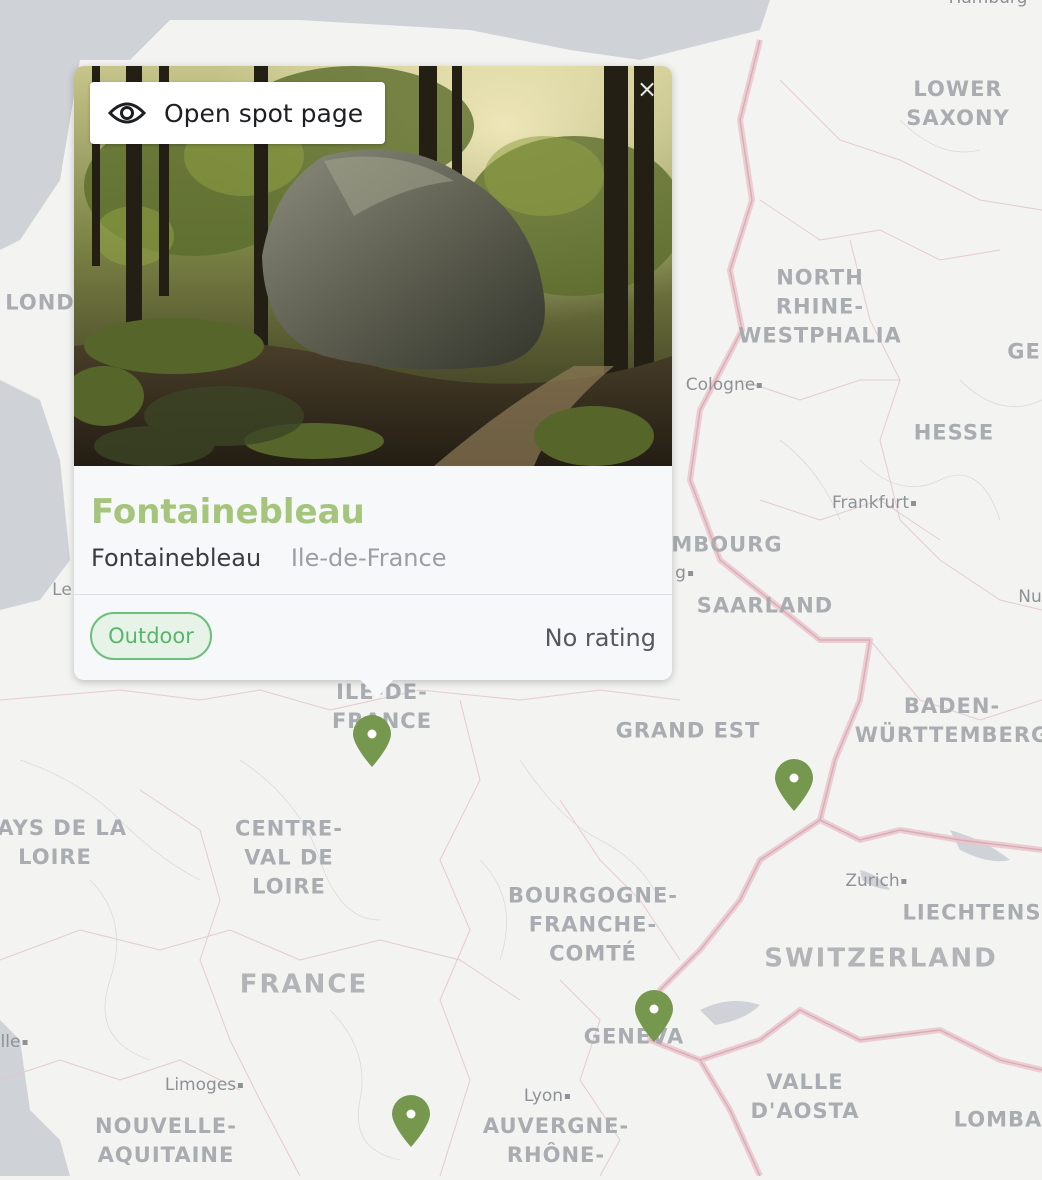 The height and width of the screenshot is (1180, 1042). I want to click on spot-title: Fontainebleau, so click(228, 512).